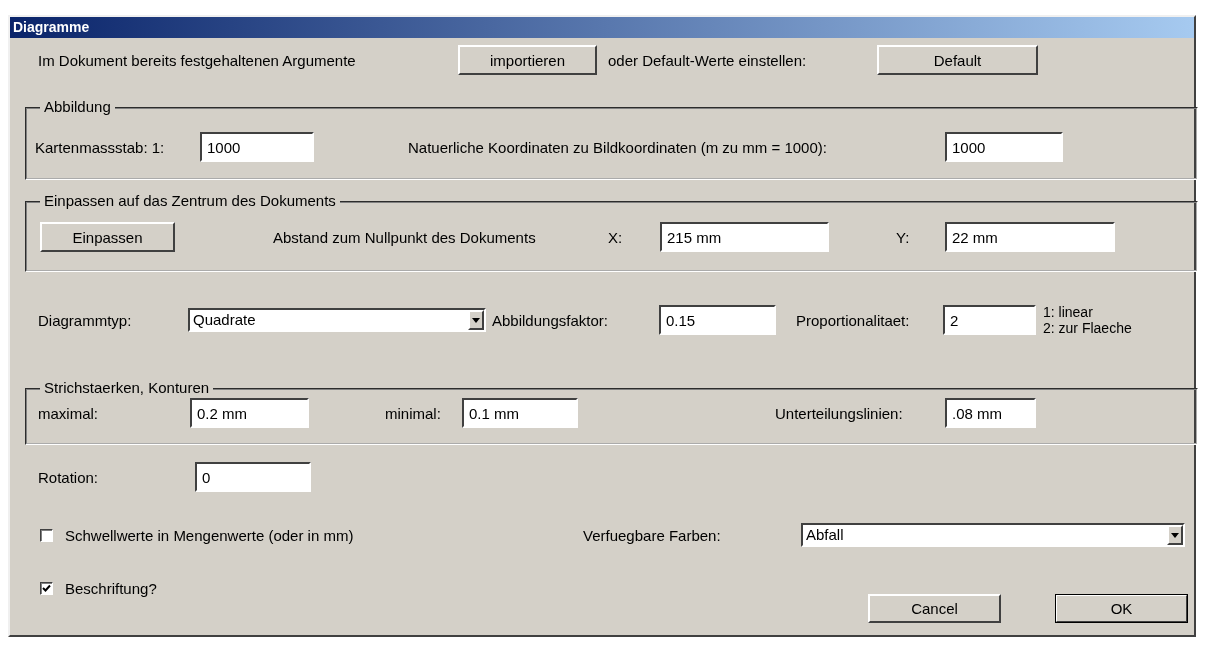  I want to click on checkbox-label: Beschriftung?, so click(111, 588).